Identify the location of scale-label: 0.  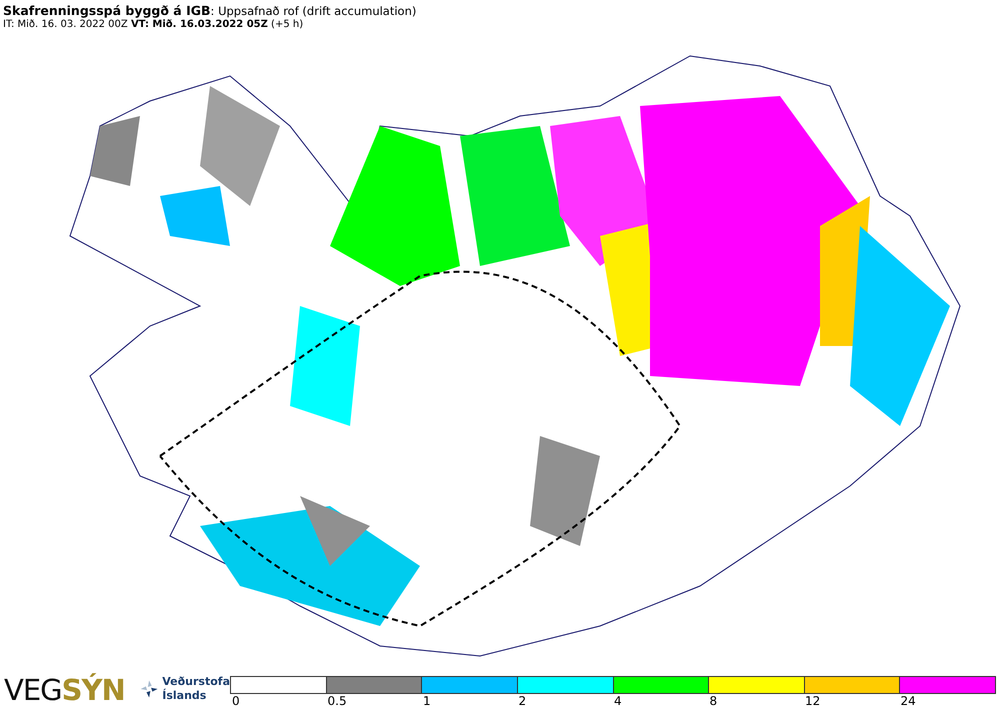
(236, 701).